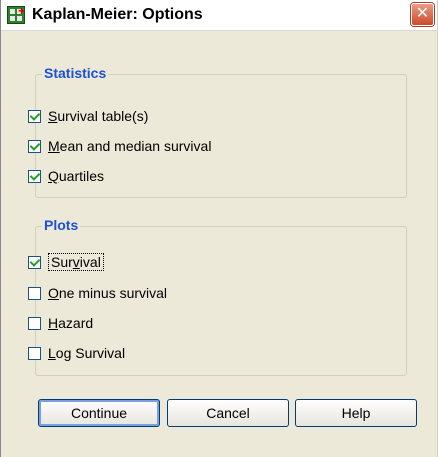  I want to click on survival-plot-checkbox, so click(34, 262).